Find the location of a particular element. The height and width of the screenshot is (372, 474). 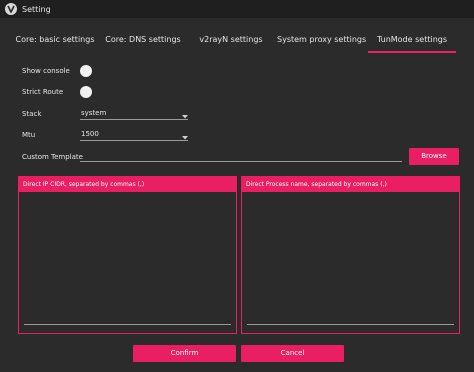

mtu-select-value: 1500 is located at coordinates (90, 134).